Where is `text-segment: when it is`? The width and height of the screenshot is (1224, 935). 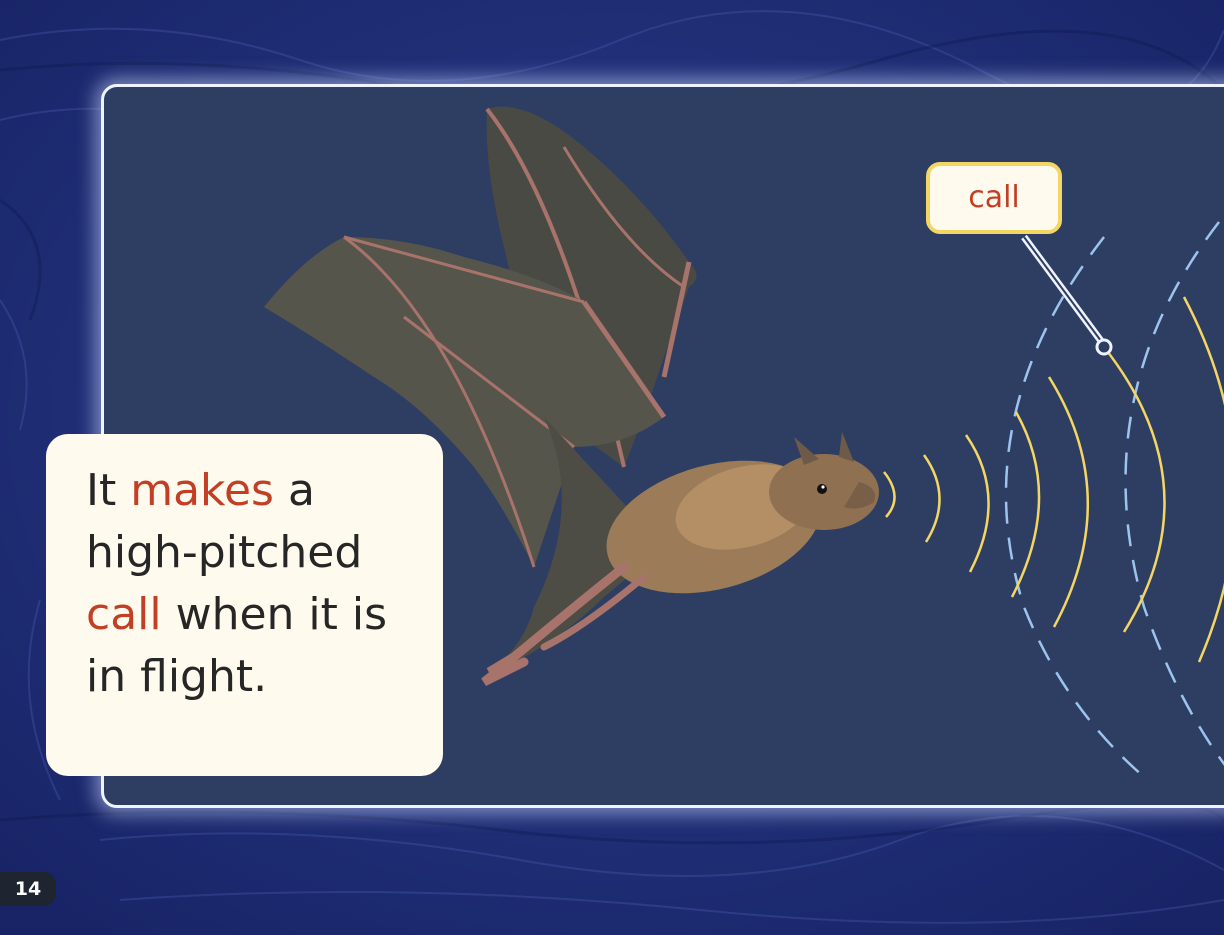
text-segment: when it is is located at coordinates (274, 614).